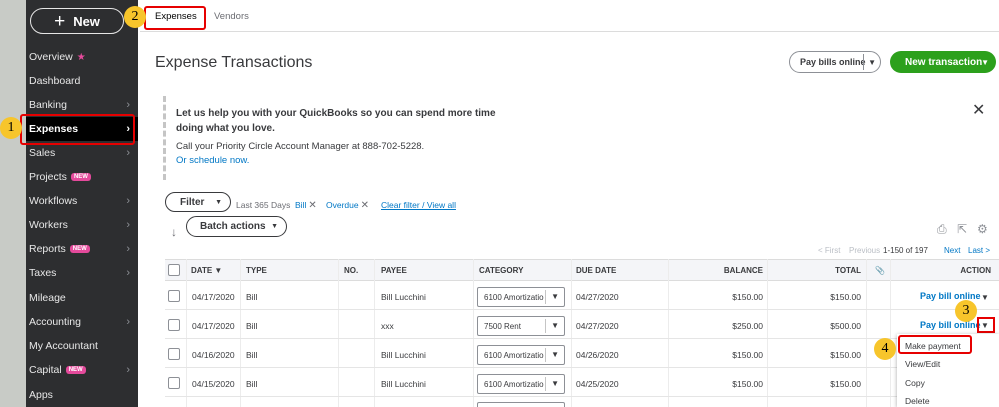  I want to click on clear-filter-link: Clear filter / View all, so click(418, 205).